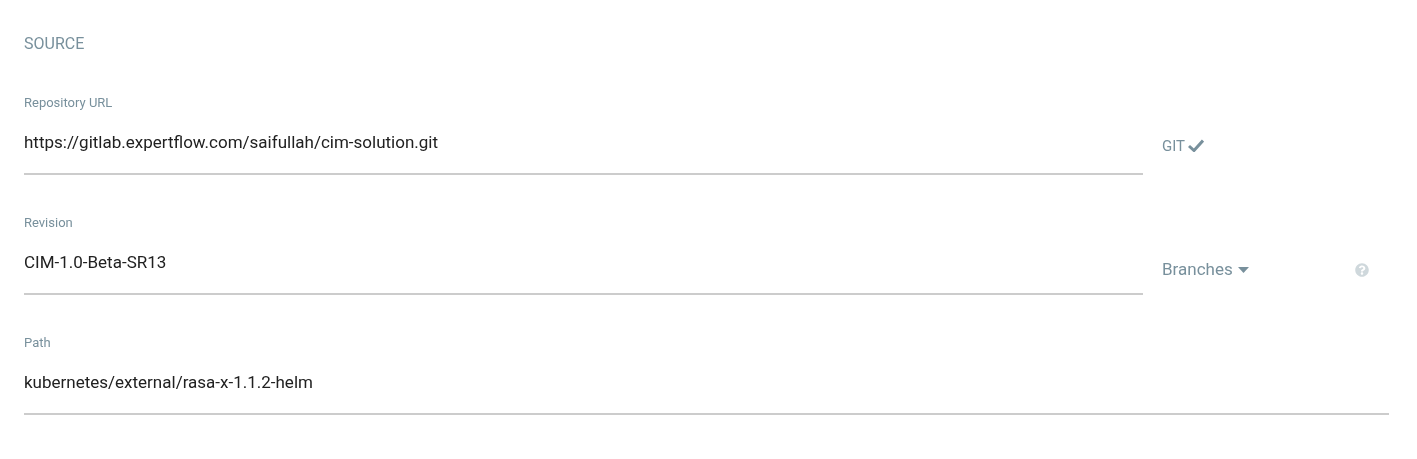 The image size is (1417, 459). I want to click on input-field: https://gitlab.expertflow.com/saifullah/cim-solution.git, so click(583, 153).